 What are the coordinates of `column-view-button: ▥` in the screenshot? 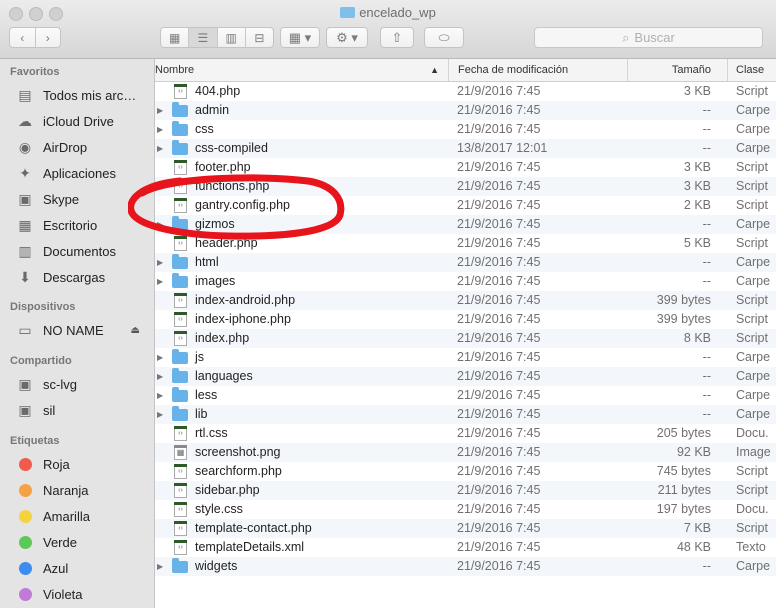 It's located at (232, 37).